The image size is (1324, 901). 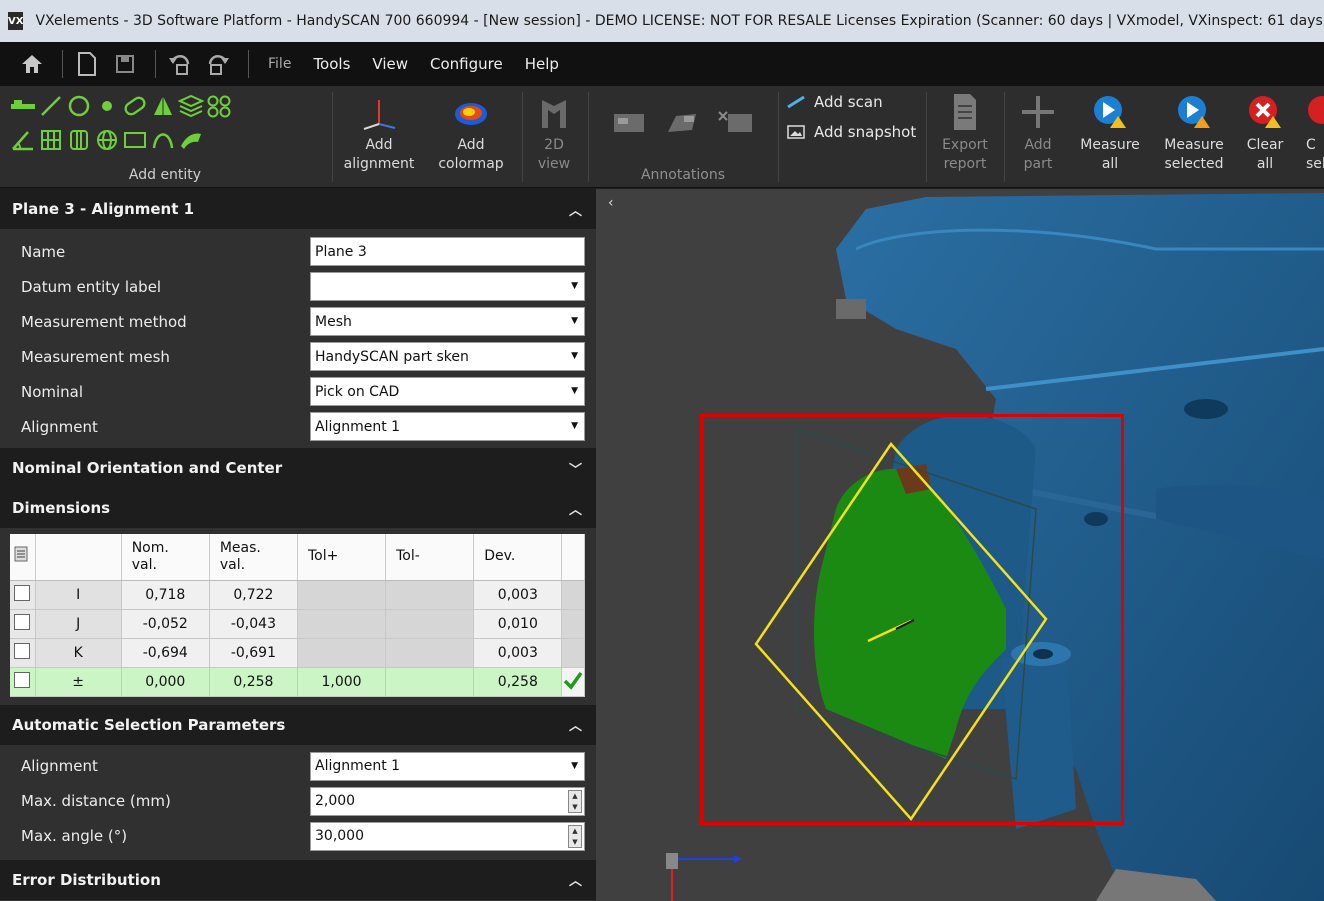 I want to click on circle-icon, so click(x=79, y=106).